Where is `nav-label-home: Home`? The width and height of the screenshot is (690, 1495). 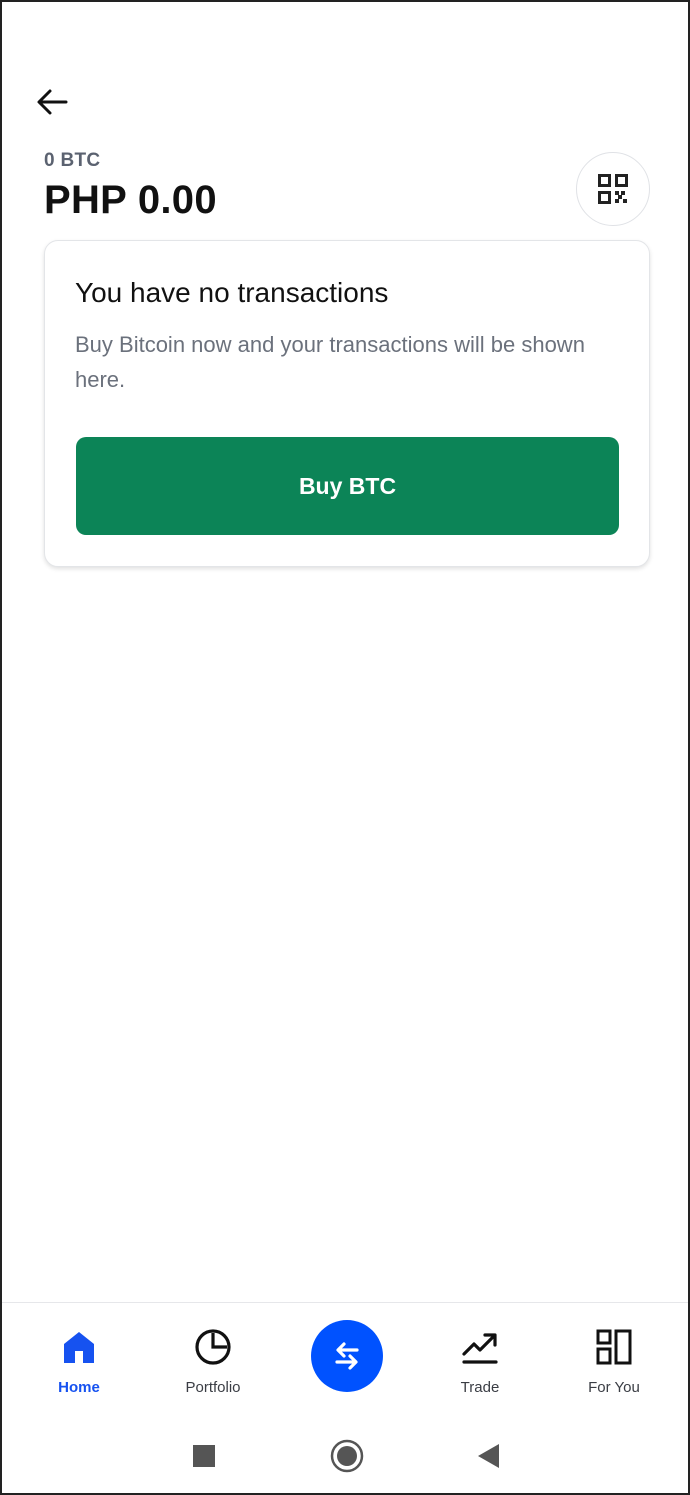
nav-label-home: Home is located at coordinates (79, 1387).